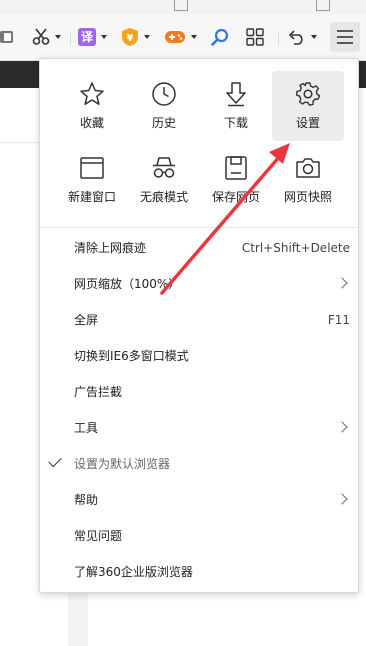 This screenshot has height=646, width=366. I want to click on undo-button, so click(302, 37).